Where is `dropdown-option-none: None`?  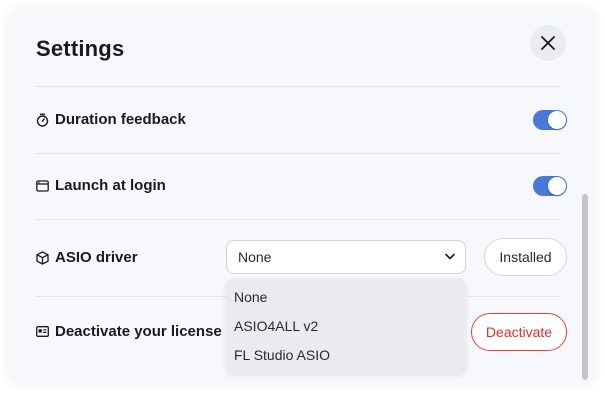 dropdown-option-none: None is located at coordinates (346, 296).